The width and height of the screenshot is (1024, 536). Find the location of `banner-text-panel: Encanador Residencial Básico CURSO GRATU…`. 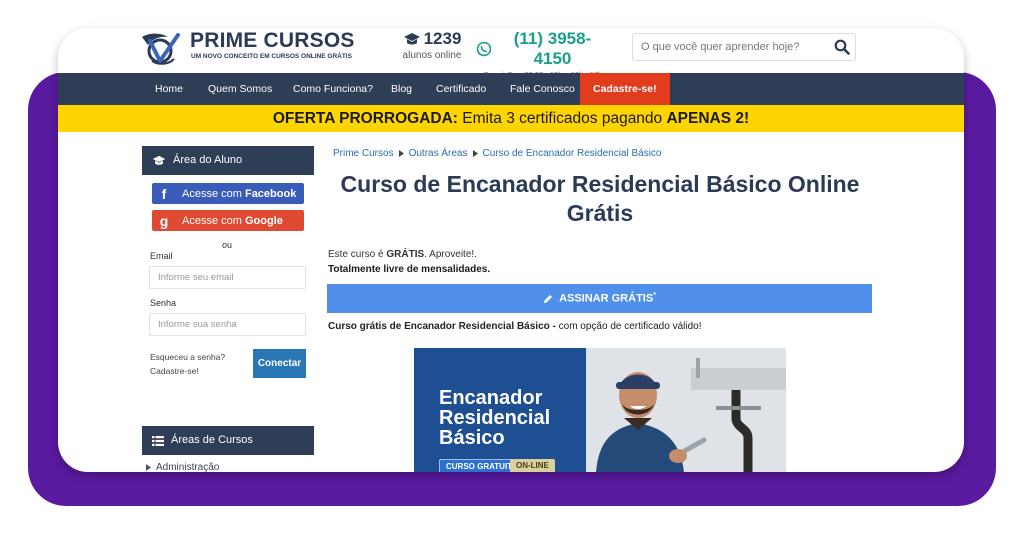

banner-text-panel: Encanador Residencial Básico CURSO GRATU… is located at coordinates (500, 410).